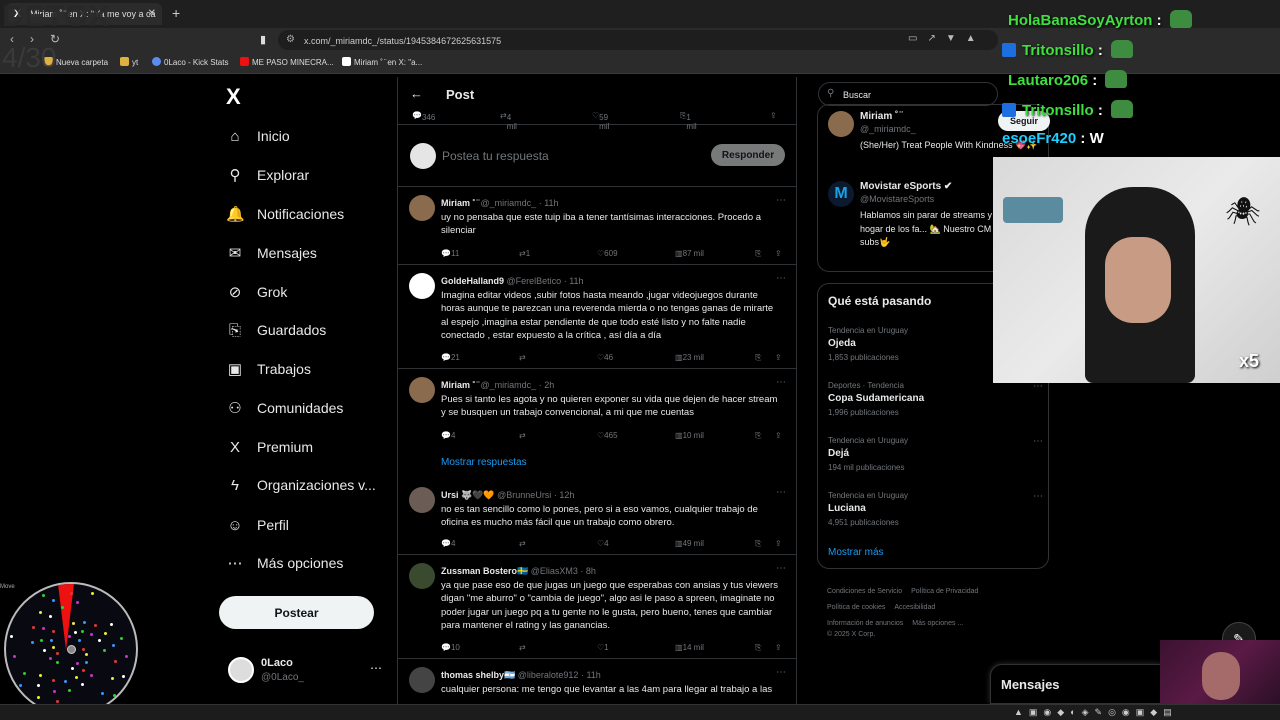 This screenshot has height=720, width=1280. I want to click on tweet-time: 12h, so click(566, 495).